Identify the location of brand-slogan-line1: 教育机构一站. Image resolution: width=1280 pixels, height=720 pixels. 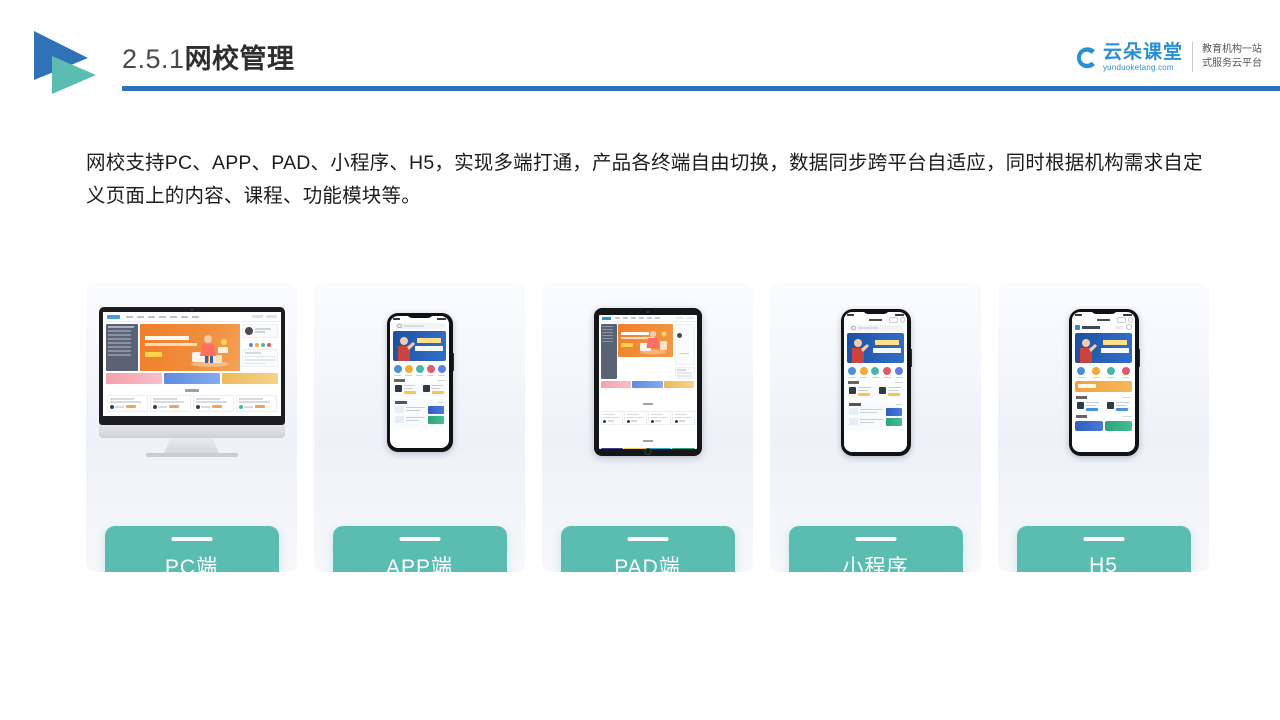
(1232, 49).